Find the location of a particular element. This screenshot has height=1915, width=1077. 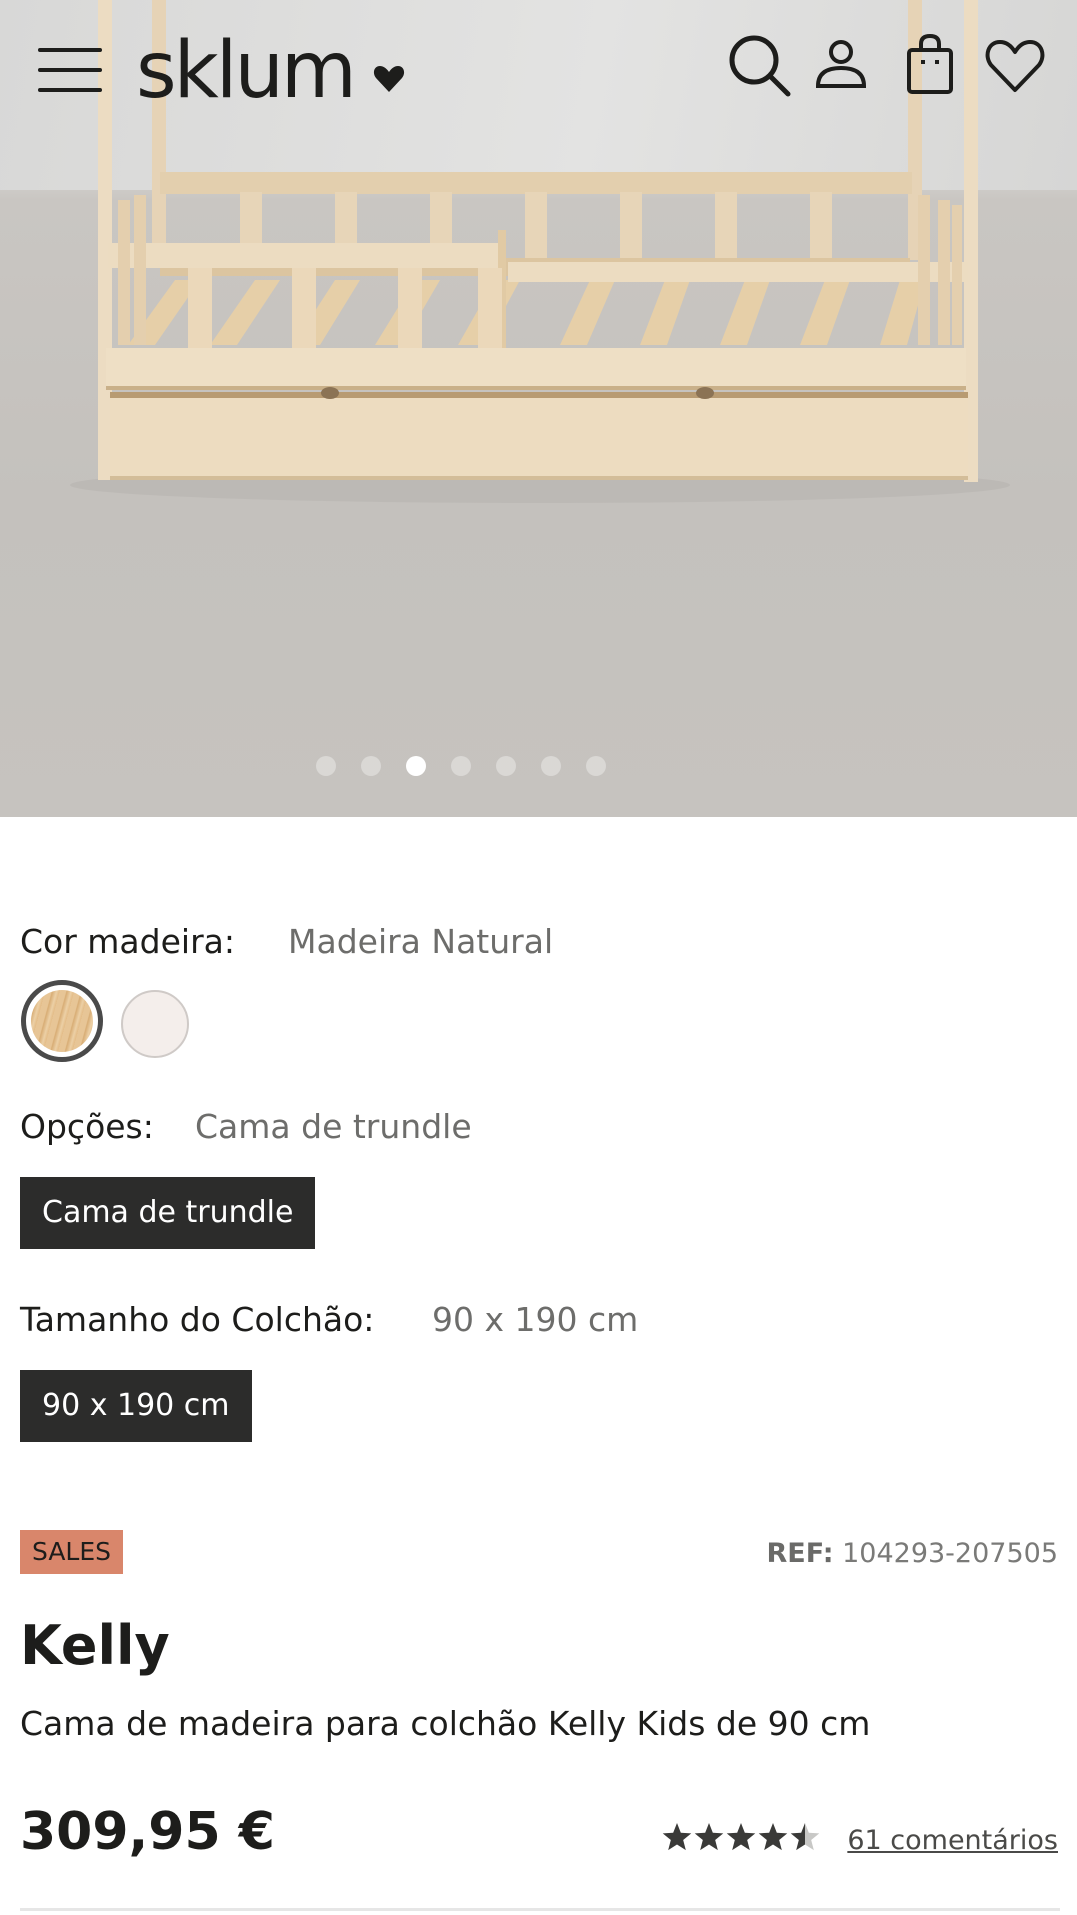

site-header: sklum is located at coordinates (538, 70).